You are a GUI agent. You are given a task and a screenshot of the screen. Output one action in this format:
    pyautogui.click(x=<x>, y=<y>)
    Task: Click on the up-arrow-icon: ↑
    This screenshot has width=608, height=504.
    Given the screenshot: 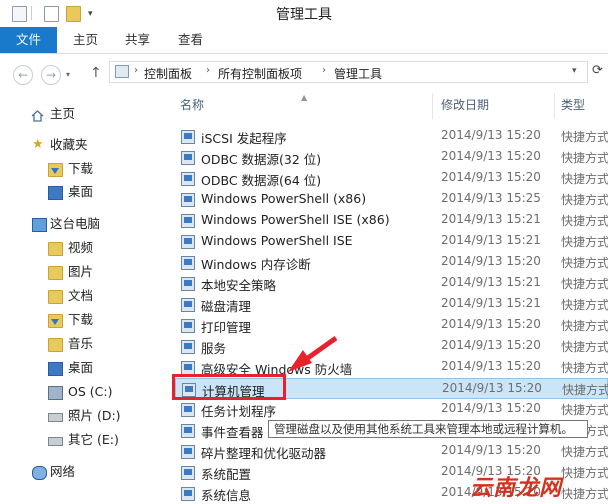 What is the action you would take?
    pyautogui.click(x=96, y=73)
    